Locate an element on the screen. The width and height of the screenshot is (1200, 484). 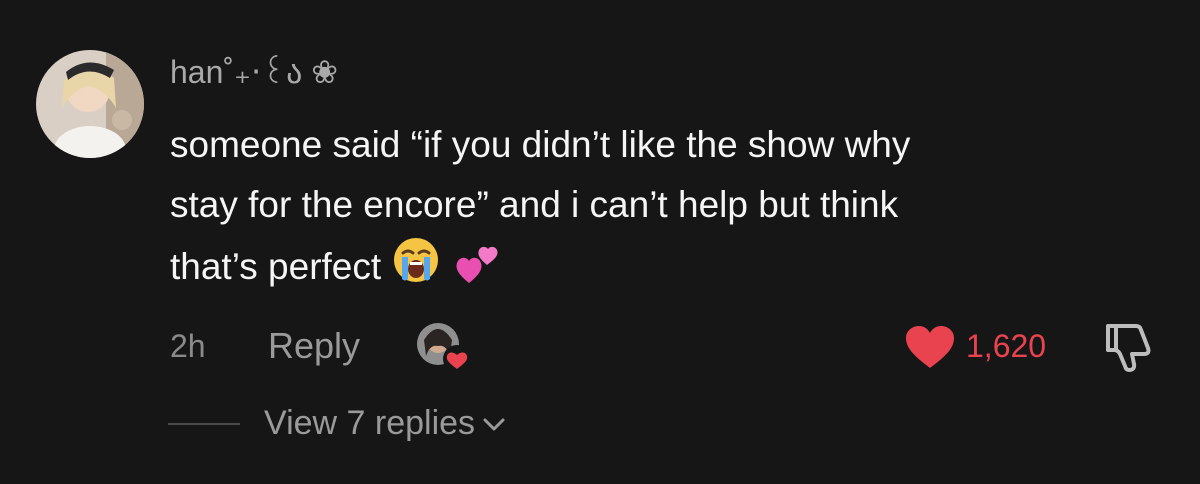
thumbs-down-icon is located at coordinates (1128, 348).